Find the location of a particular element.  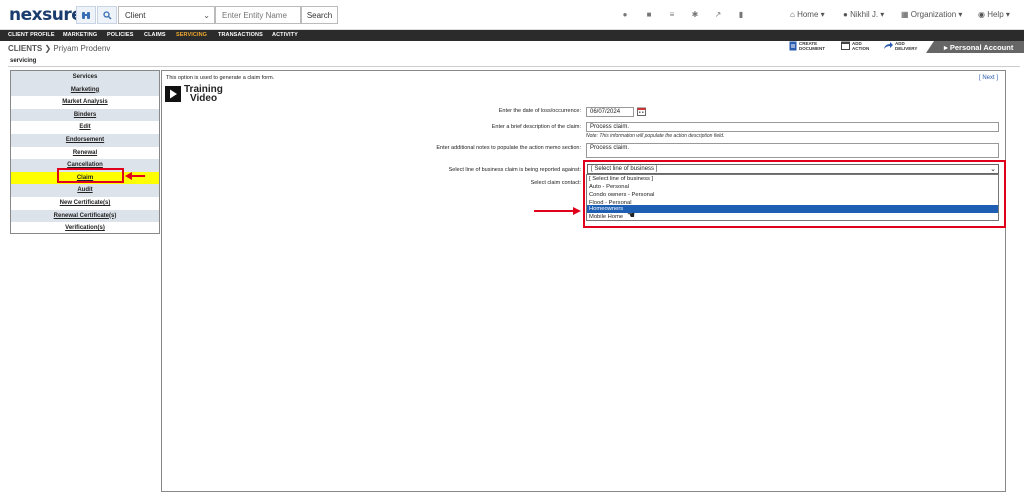

tab-claims: CLAIMS is located at coordinates (155, 35).